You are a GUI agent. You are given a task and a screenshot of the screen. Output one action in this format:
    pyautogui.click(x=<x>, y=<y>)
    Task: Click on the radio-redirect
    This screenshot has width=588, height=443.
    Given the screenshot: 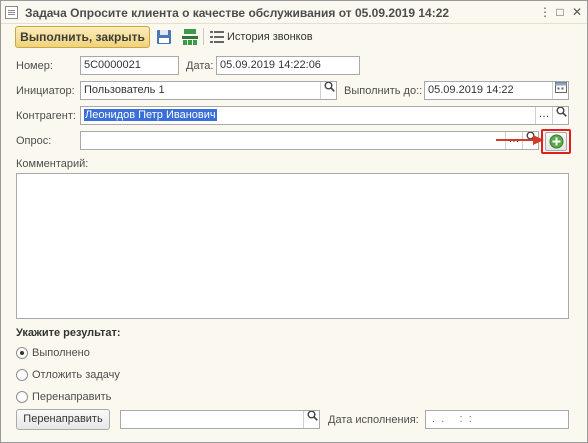 What is the action you would take?
    pyautogui.click(x=22, y=397)
    